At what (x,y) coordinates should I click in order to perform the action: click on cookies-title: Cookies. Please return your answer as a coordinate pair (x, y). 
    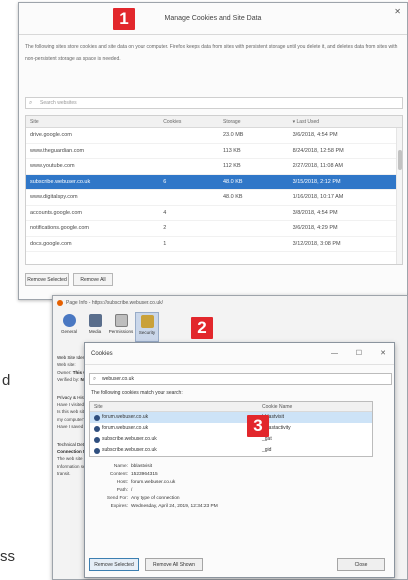
    Looking at the image, I should click on (102, 354).